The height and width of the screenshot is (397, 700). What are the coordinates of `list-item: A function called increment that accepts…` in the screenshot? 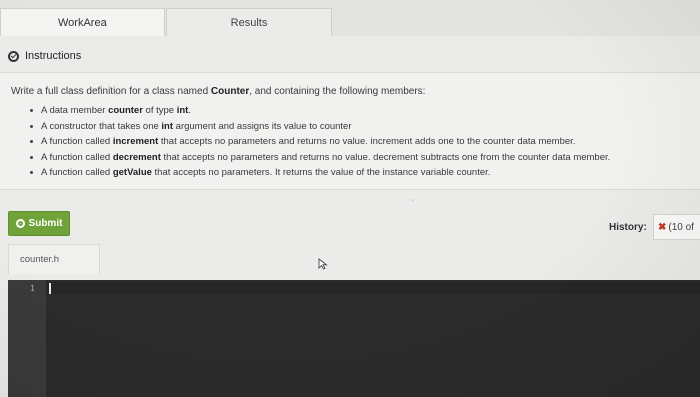 It's located at (320, 142).